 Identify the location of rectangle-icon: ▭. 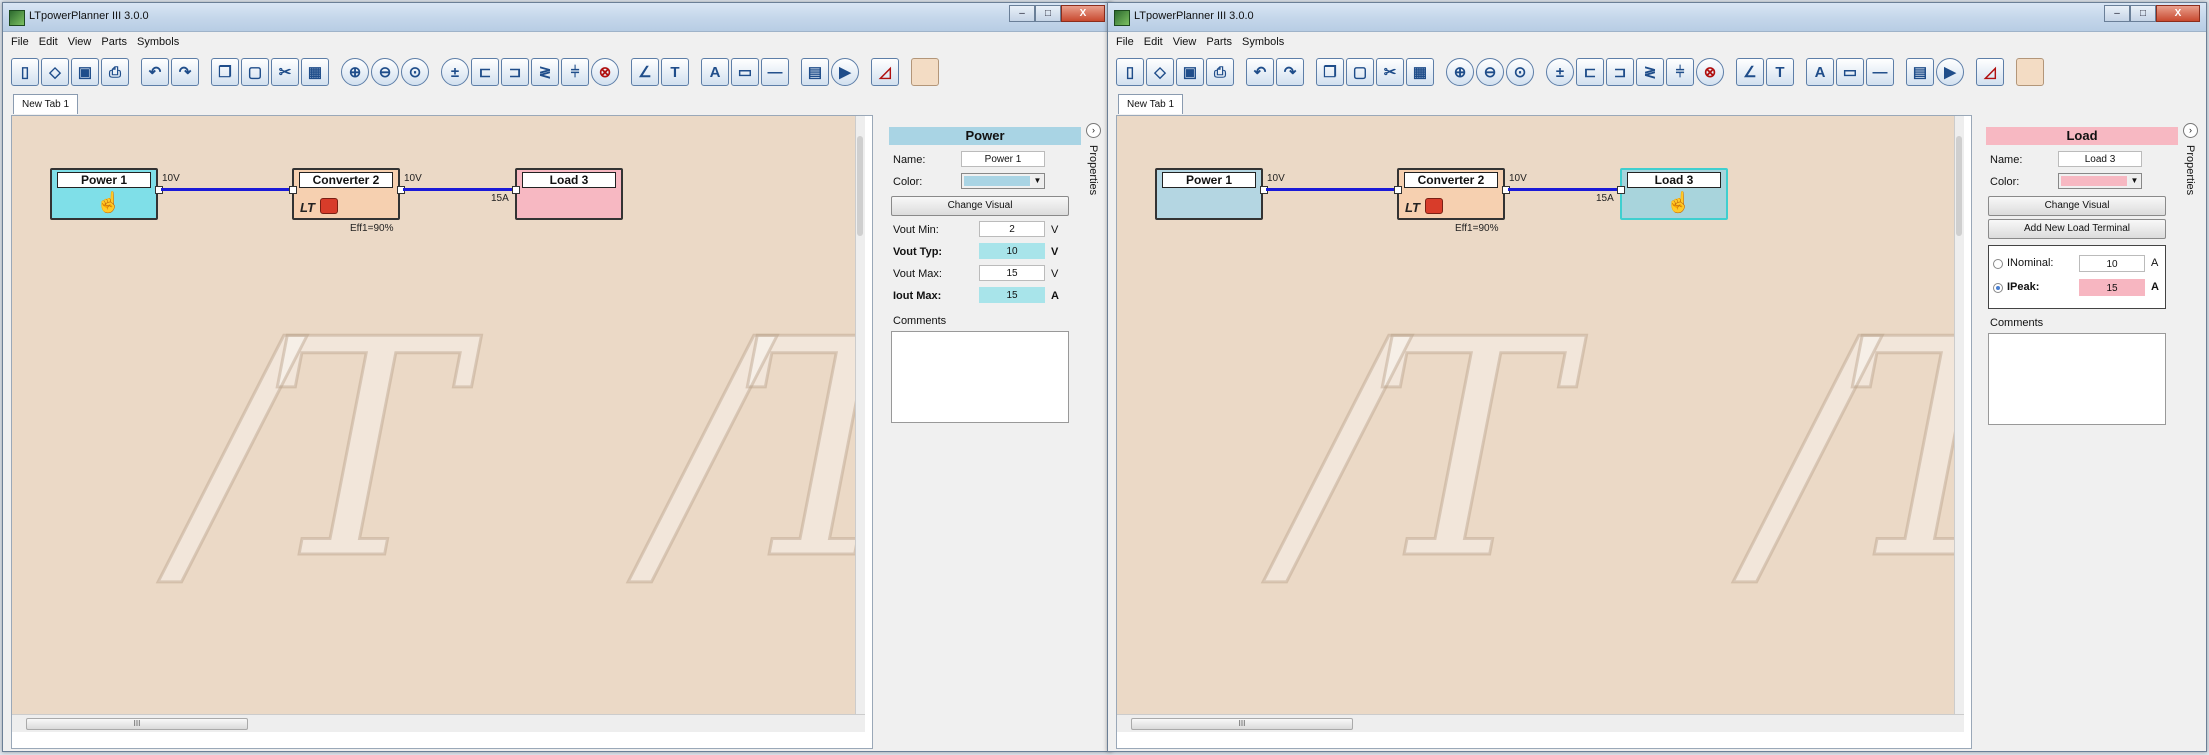
(745, 72).